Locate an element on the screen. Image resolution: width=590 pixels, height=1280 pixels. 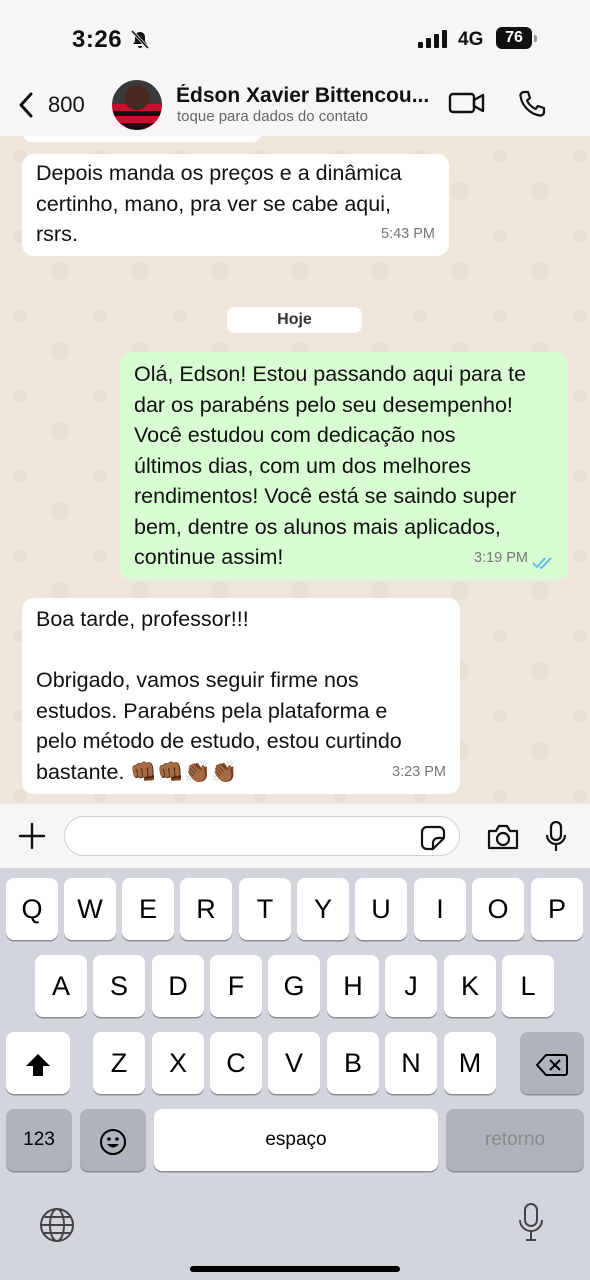
sticker-icon is located at coordinates (433, 838).